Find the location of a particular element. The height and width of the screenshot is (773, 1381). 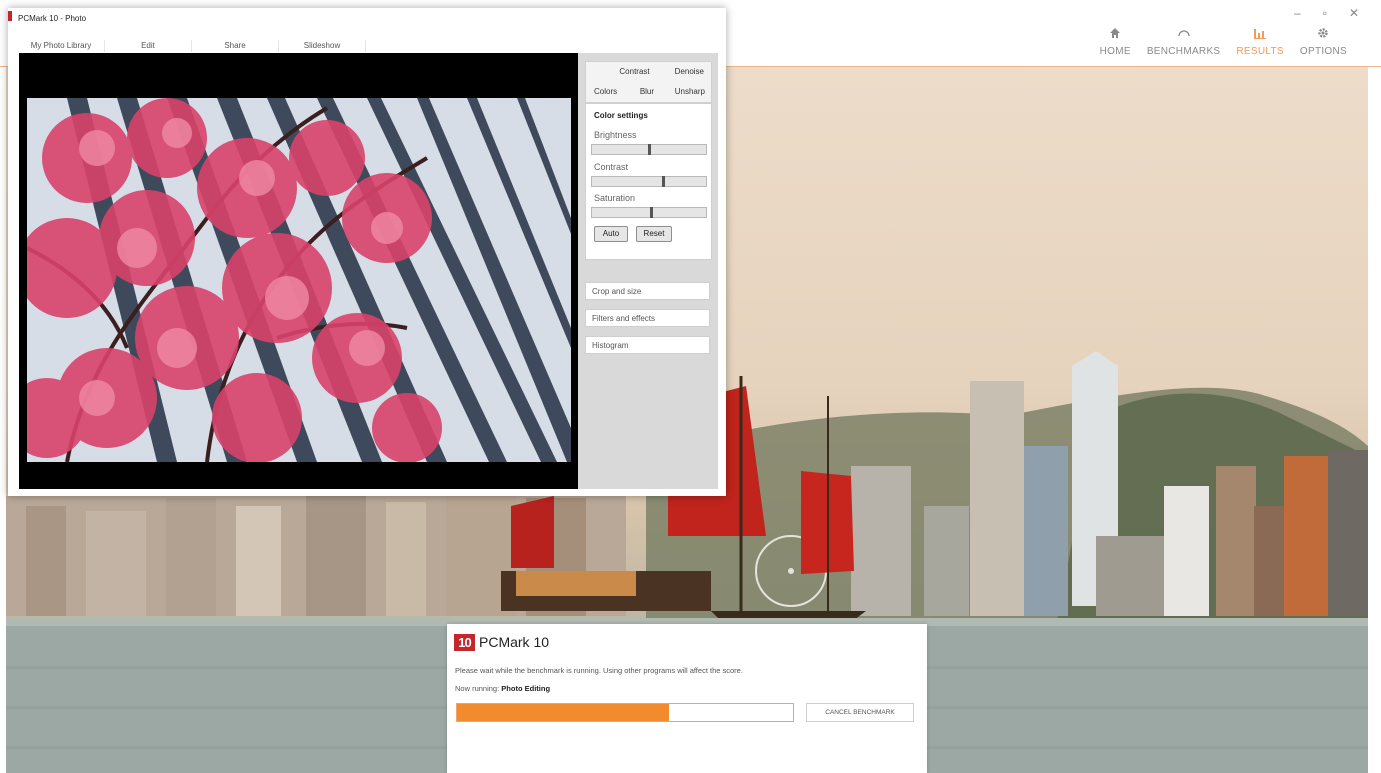

filters-and-effects-panel: Filters and effects is located at coordinates (647, 318).